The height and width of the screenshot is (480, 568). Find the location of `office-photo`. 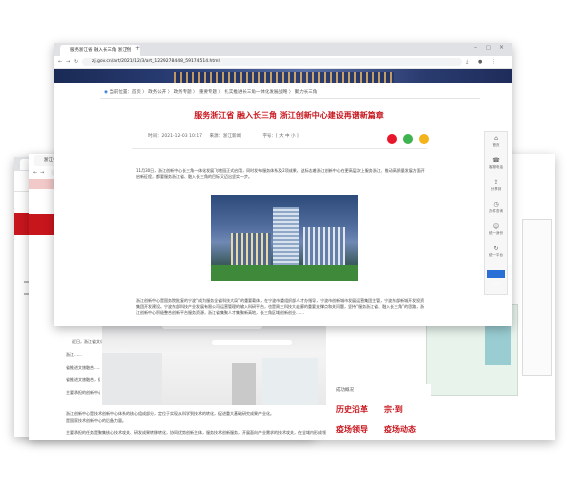

office-photo is located at coordinates (214, 361).